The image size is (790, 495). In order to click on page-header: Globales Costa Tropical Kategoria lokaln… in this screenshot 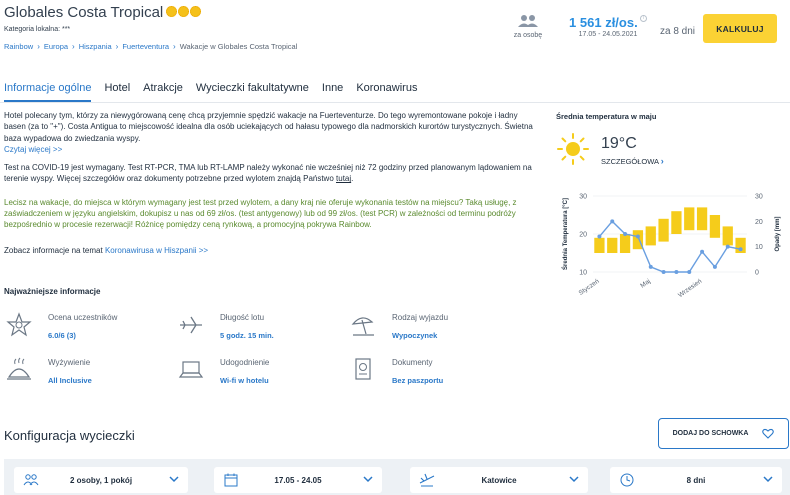, I will do `click(395, 31)`.